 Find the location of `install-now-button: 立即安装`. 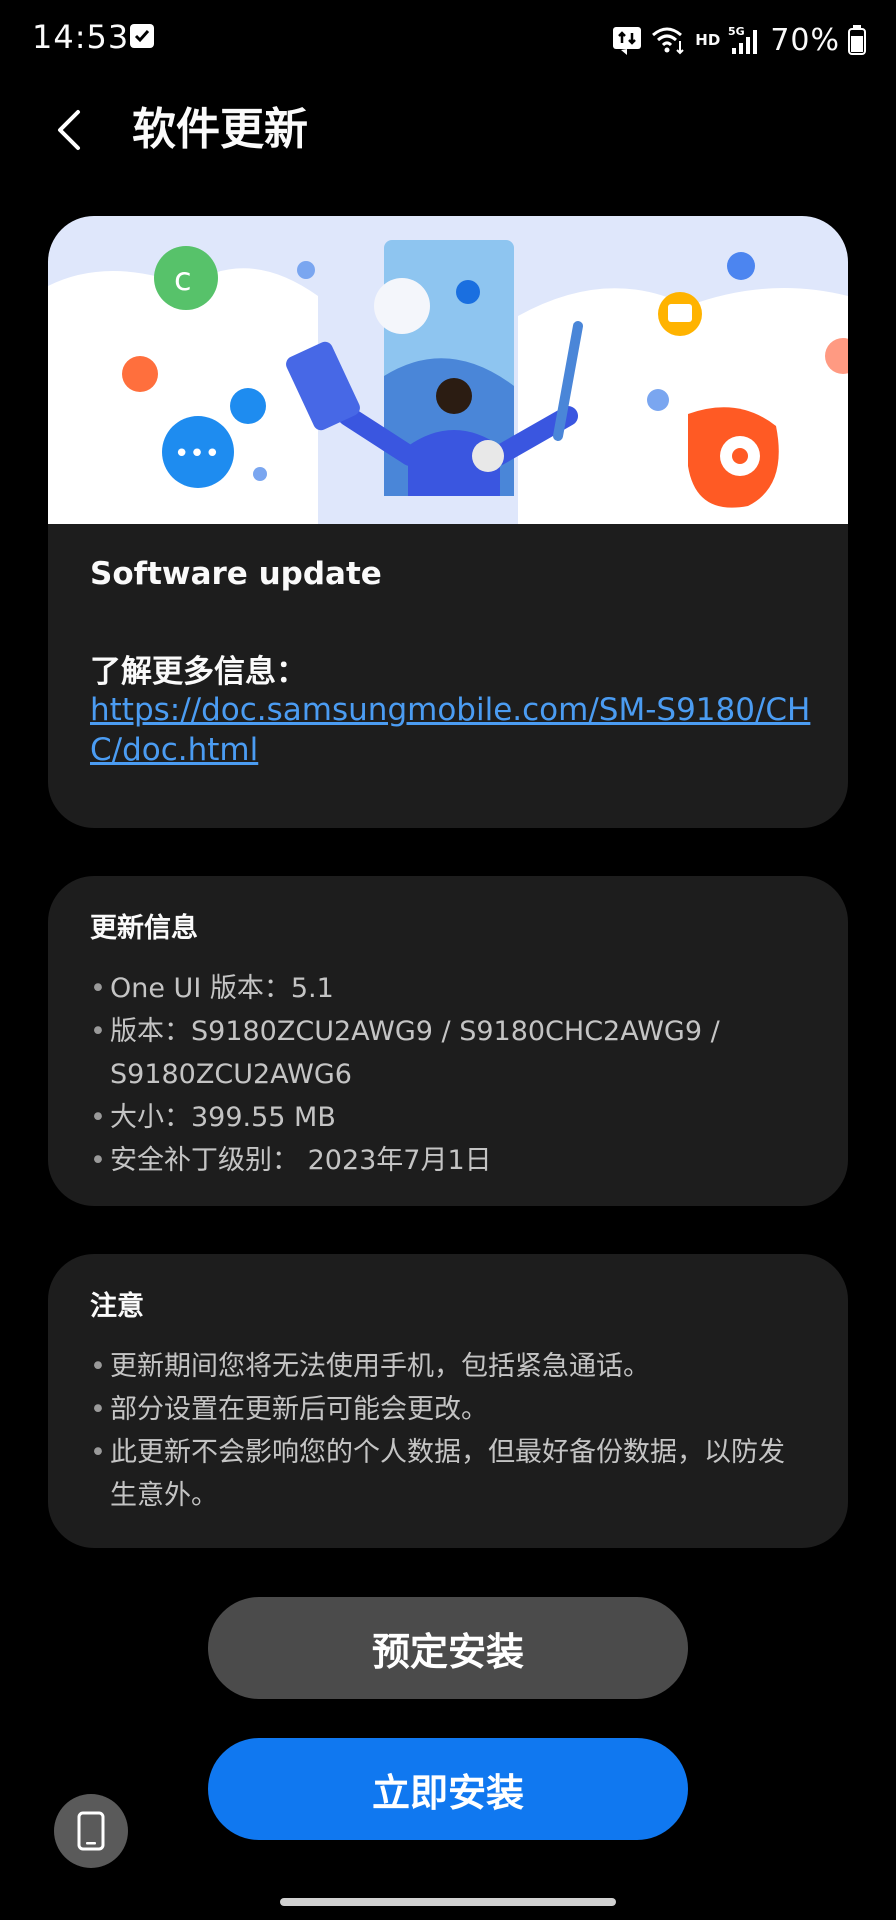

install-now-button: 立即安装 is located at coordinates (448, 1789).